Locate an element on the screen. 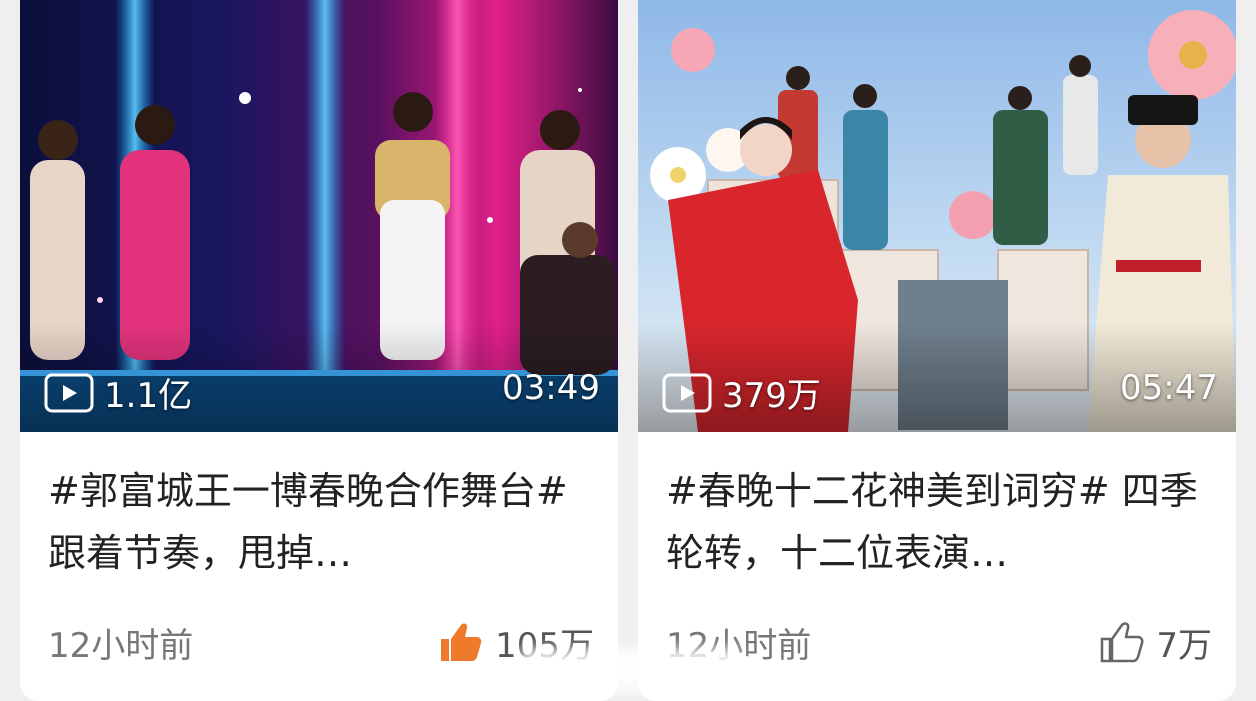 The width and height of the screenshot is (1256, 701). like-button: 7万 is located at coordinates (1155, 642).